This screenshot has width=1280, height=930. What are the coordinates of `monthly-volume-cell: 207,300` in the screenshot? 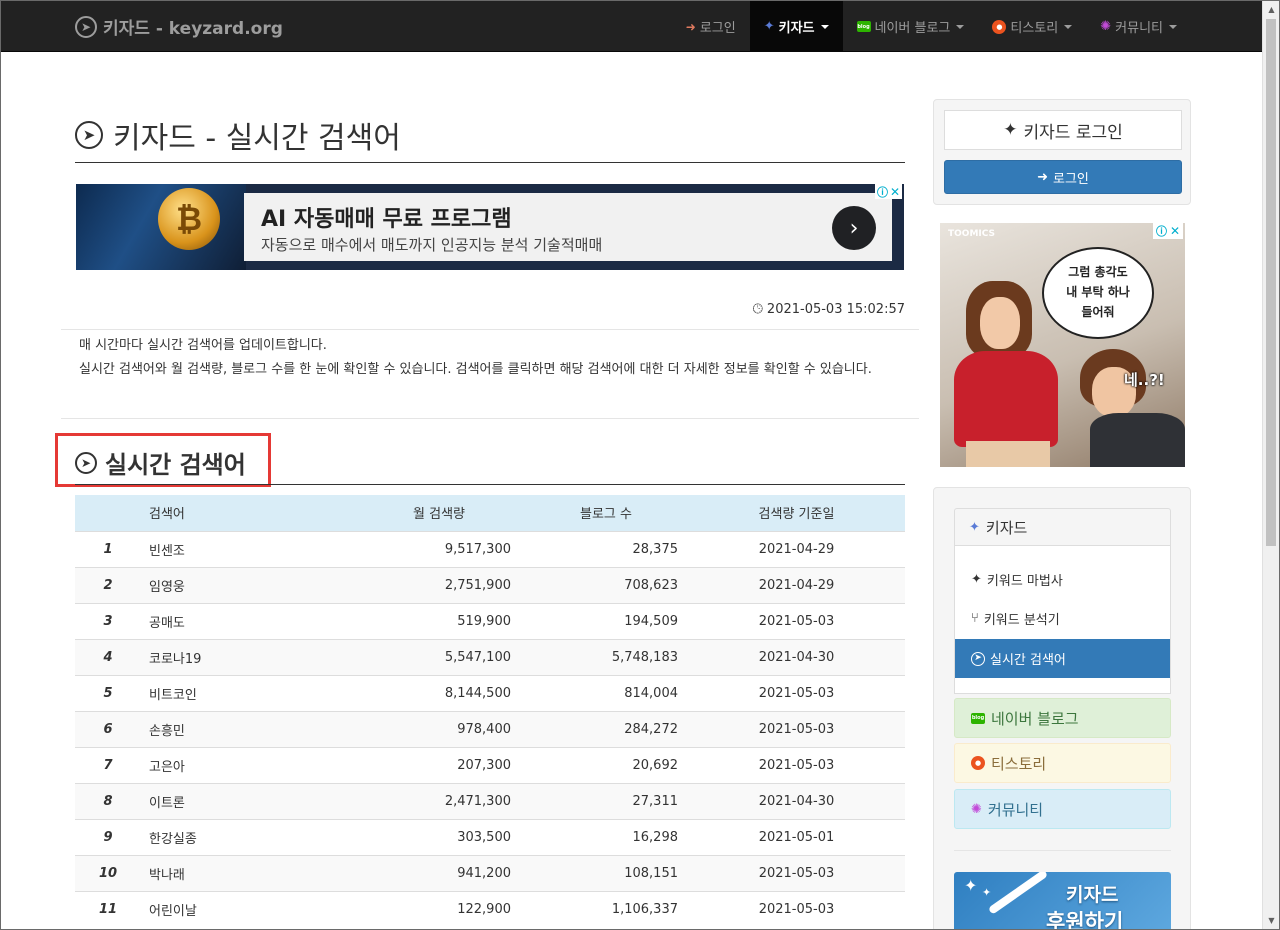 It's located at (426, 764).